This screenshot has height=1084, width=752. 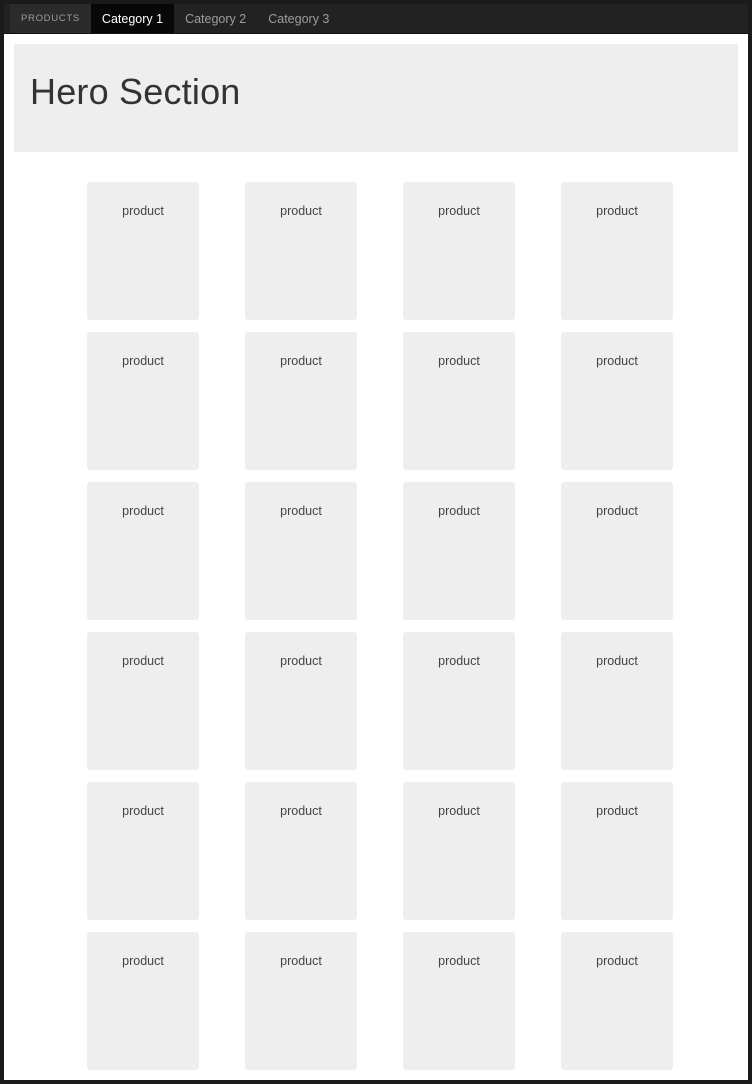 I want to click on nav-tab-label: Category 2, so click(x=216, y=18).